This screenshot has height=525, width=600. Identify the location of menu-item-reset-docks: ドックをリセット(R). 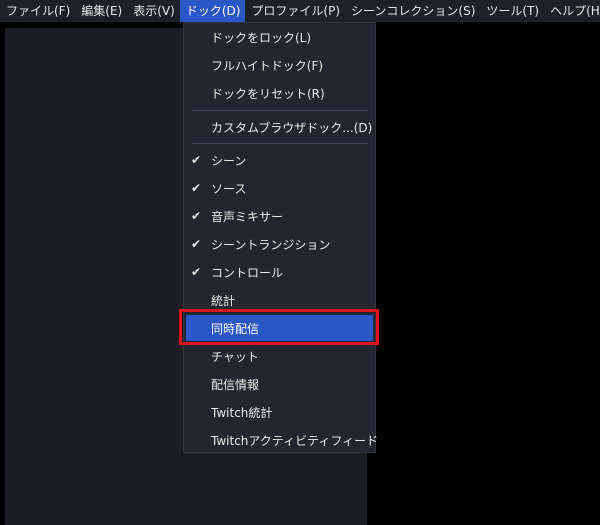
(279, 93).